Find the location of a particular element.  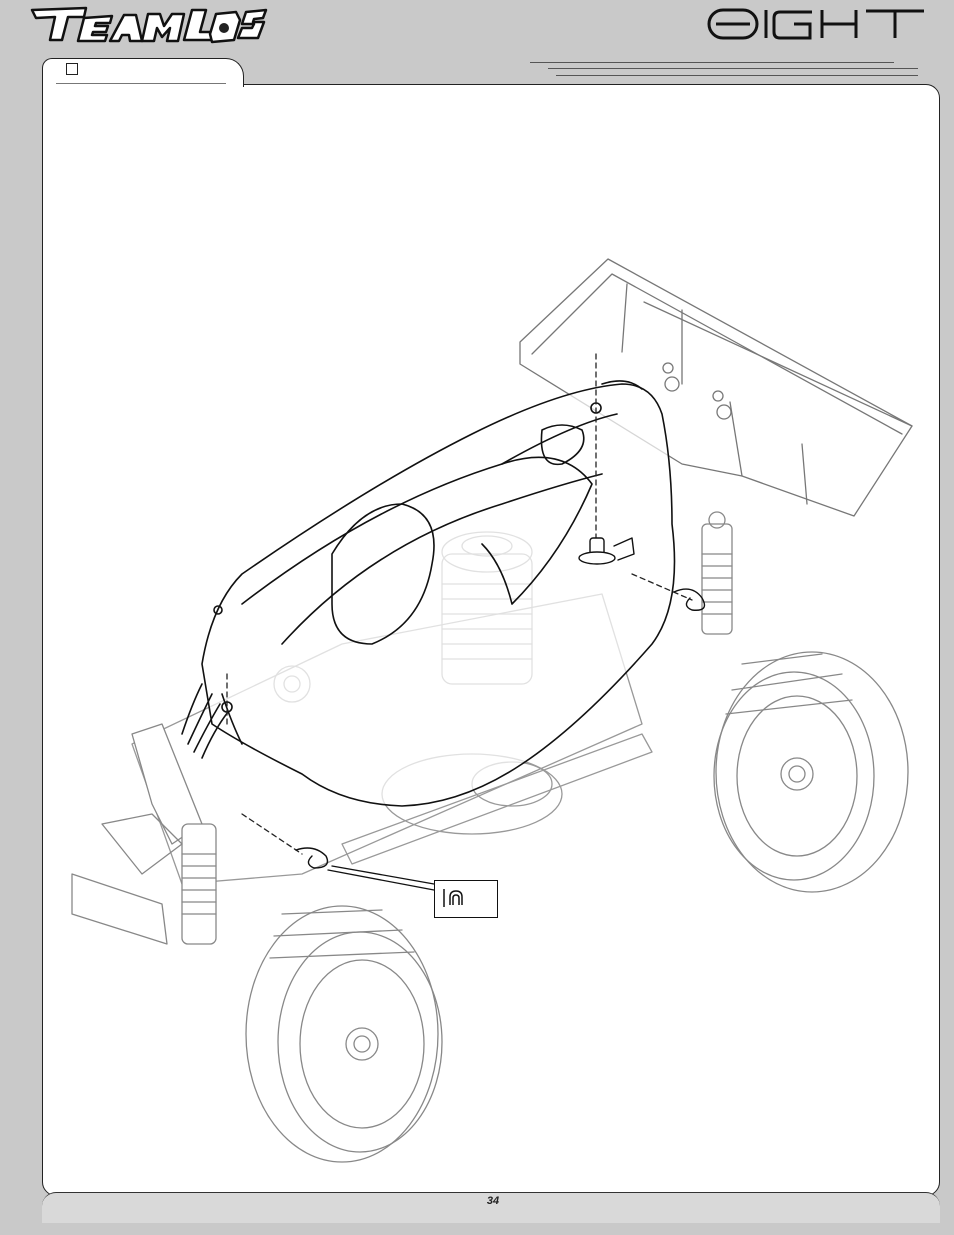

rear-shock is located at coordinates (717, 573).